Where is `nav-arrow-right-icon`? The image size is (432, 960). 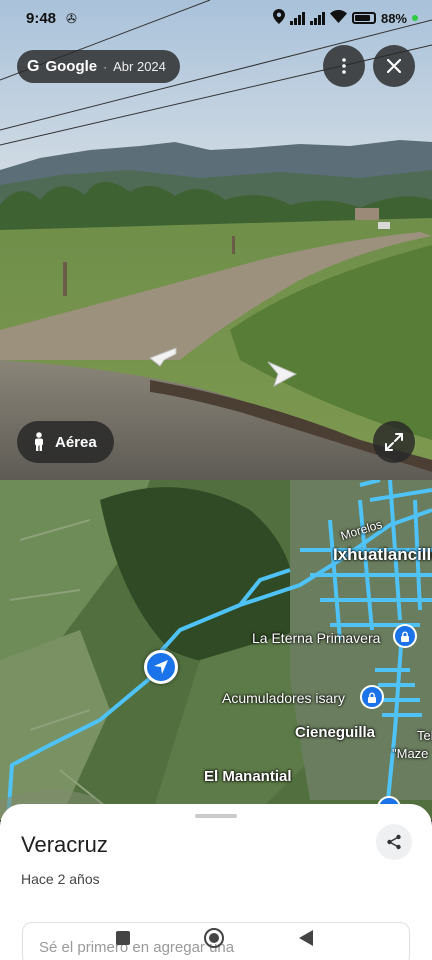
nav-arrow-right-icon is located at coordinates (282, 374).